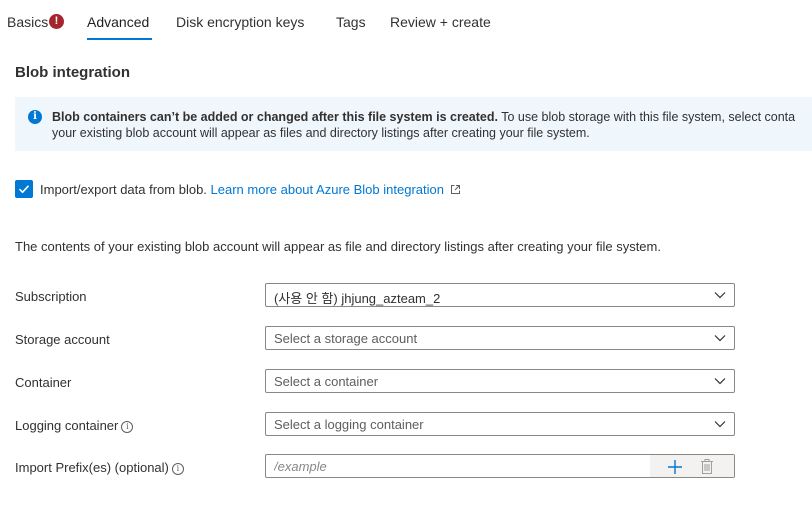 Image resolution: width=812 pixels, height=532 pixels. Describe the element at coordinates (62, 339) in the screenshot. I see `storage-account-label: Storage account` at that location.